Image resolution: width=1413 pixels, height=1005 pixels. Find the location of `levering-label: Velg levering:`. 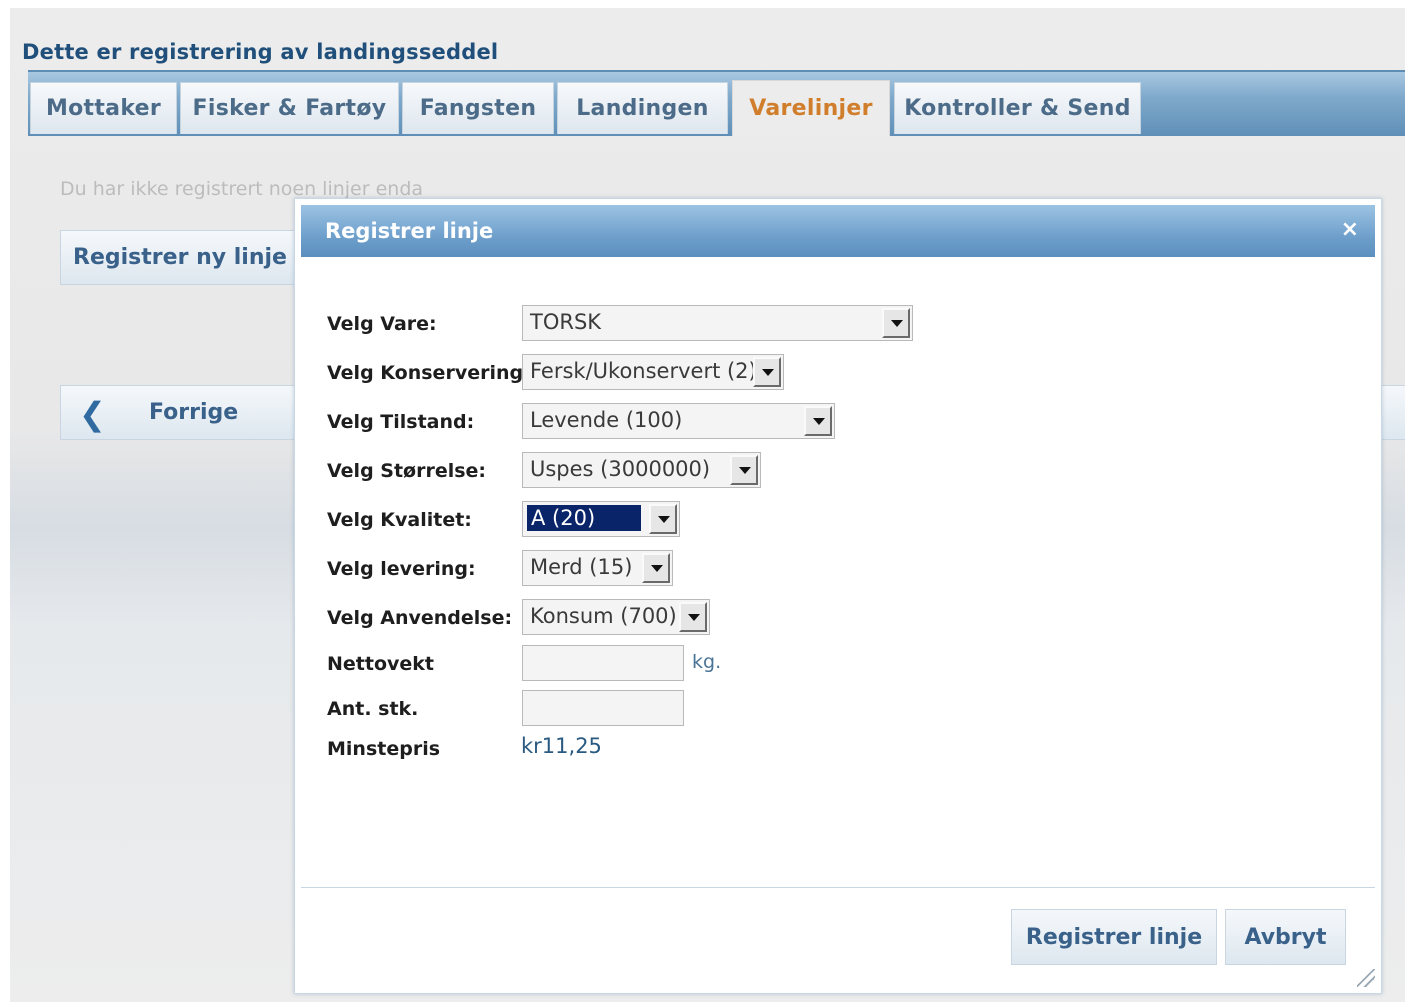

levering-label: Velg levering: is located at coordinates (401, 569).